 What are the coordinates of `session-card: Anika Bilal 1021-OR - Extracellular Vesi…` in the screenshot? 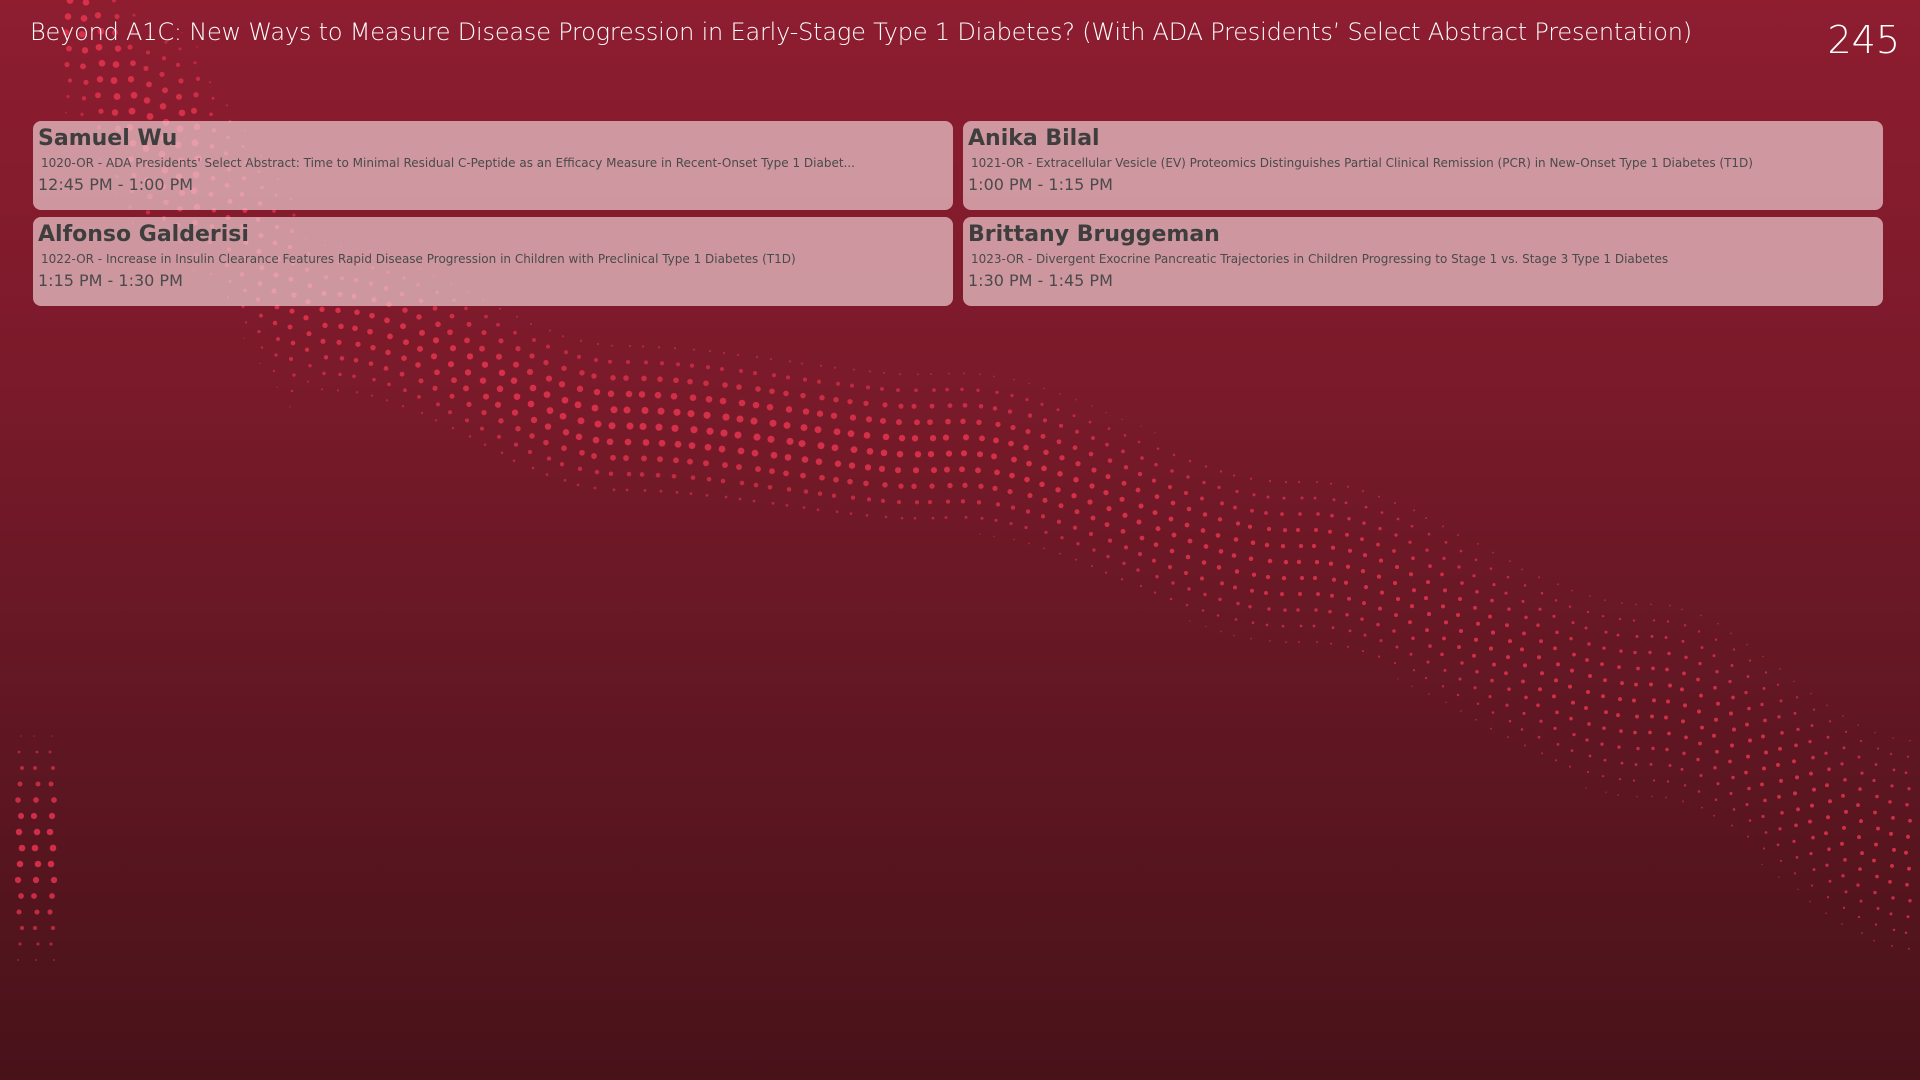 It's located at (1423, 165).